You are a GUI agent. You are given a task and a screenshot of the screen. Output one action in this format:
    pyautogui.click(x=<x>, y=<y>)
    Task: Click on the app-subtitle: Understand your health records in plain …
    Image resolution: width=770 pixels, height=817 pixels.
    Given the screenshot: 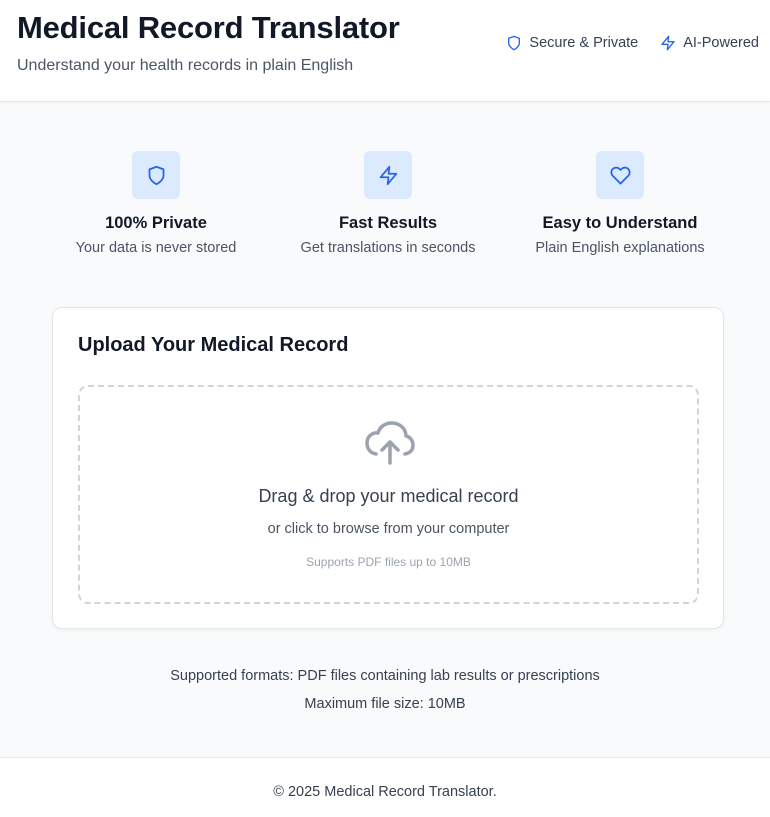 What is the action you would take?
    pyautogui.click(x=185, y=65)
    